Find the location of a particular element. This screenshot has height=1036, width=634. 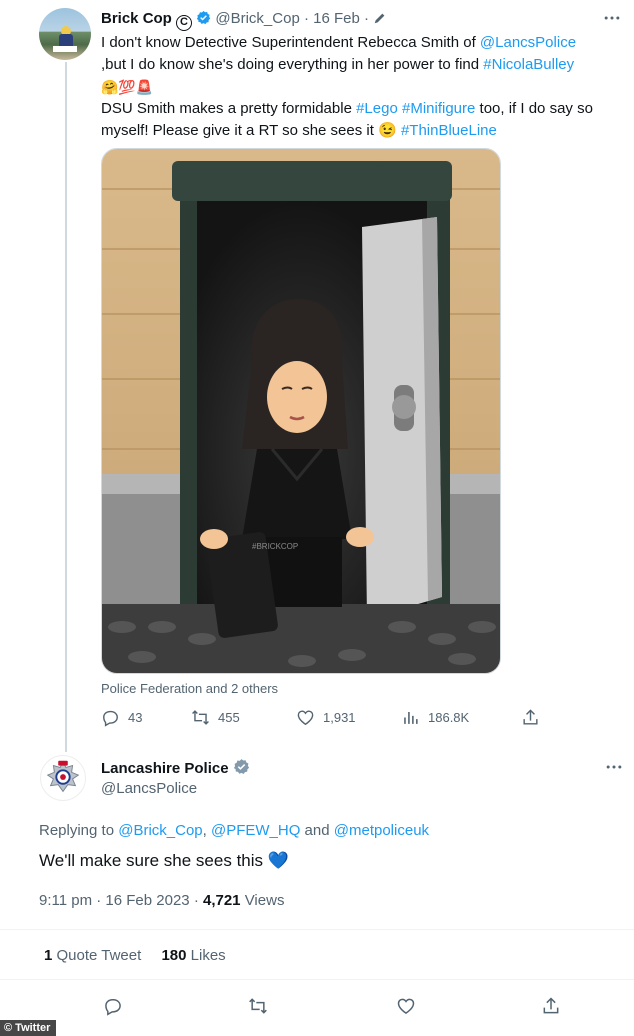

retweet-button: 455 is located at coordinates (215, 717).